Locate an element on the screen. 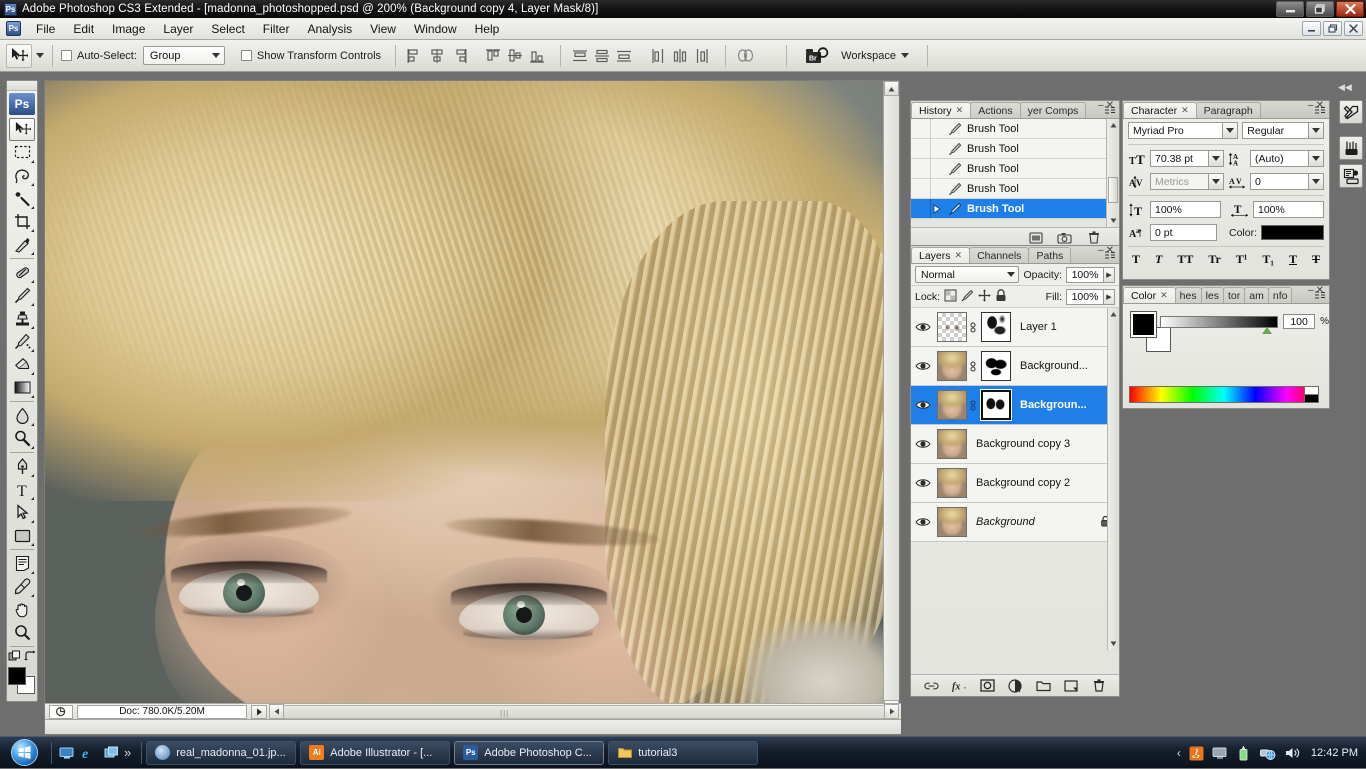 The width and height of the screenshot is (1366, 769). tab-actions: Actions is located at coordinates (995, 110).